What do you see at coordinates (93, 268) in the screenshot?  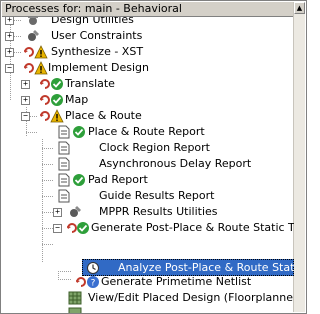 I see `clock-icon` at bounding box center [93, 268].